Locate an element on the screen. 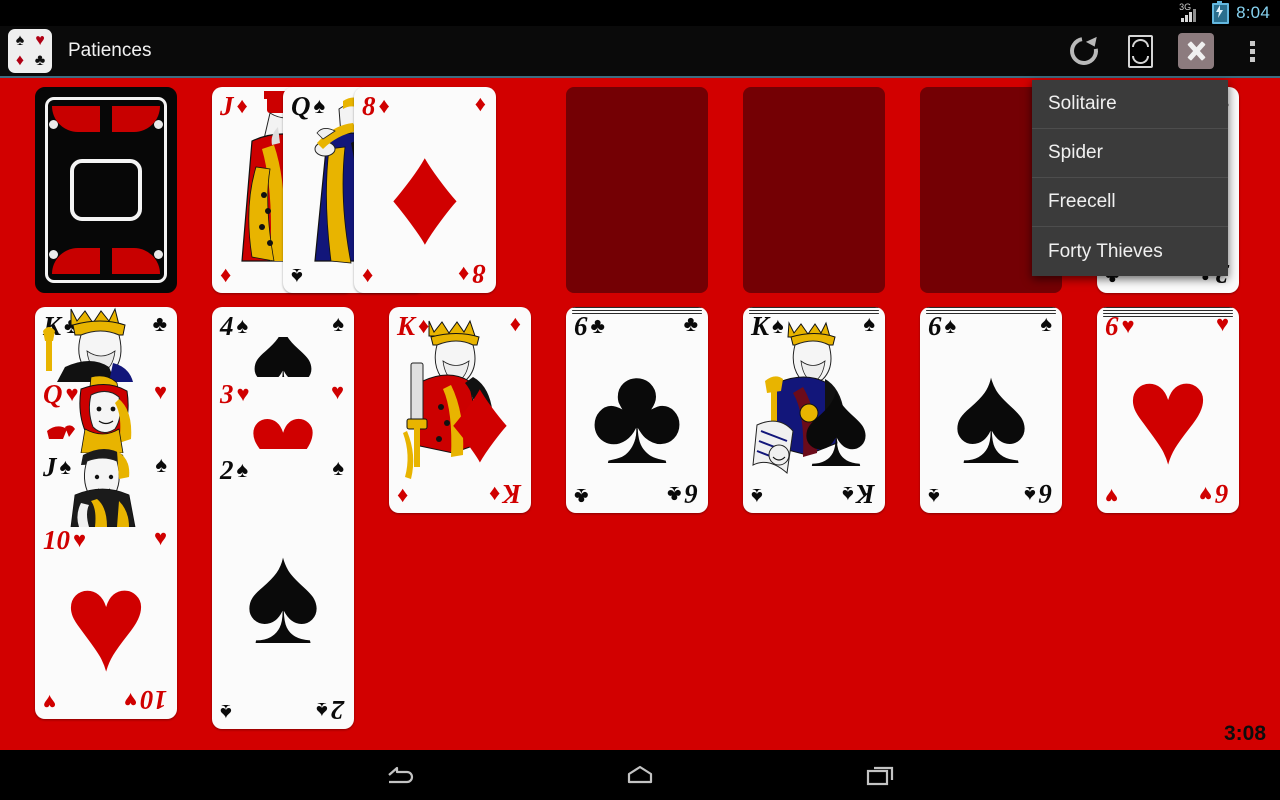 Image resolution: width=1280 pixels, height=800 pixels. card-index-bottom-left: ♦ is located at coordinates (368, 276).